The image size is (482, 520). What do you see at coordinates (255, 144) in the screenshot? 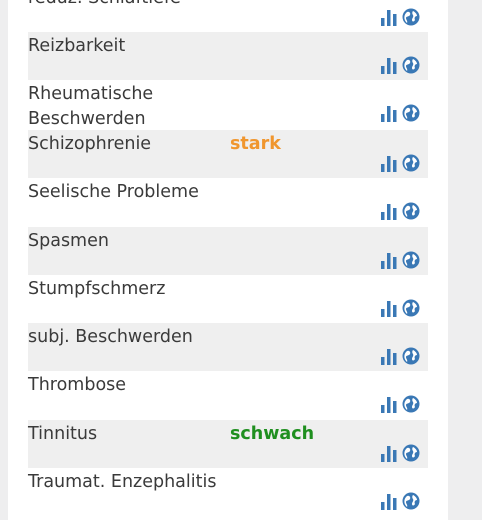
I see `strength-label: stark` at bounding box center [255, 144].